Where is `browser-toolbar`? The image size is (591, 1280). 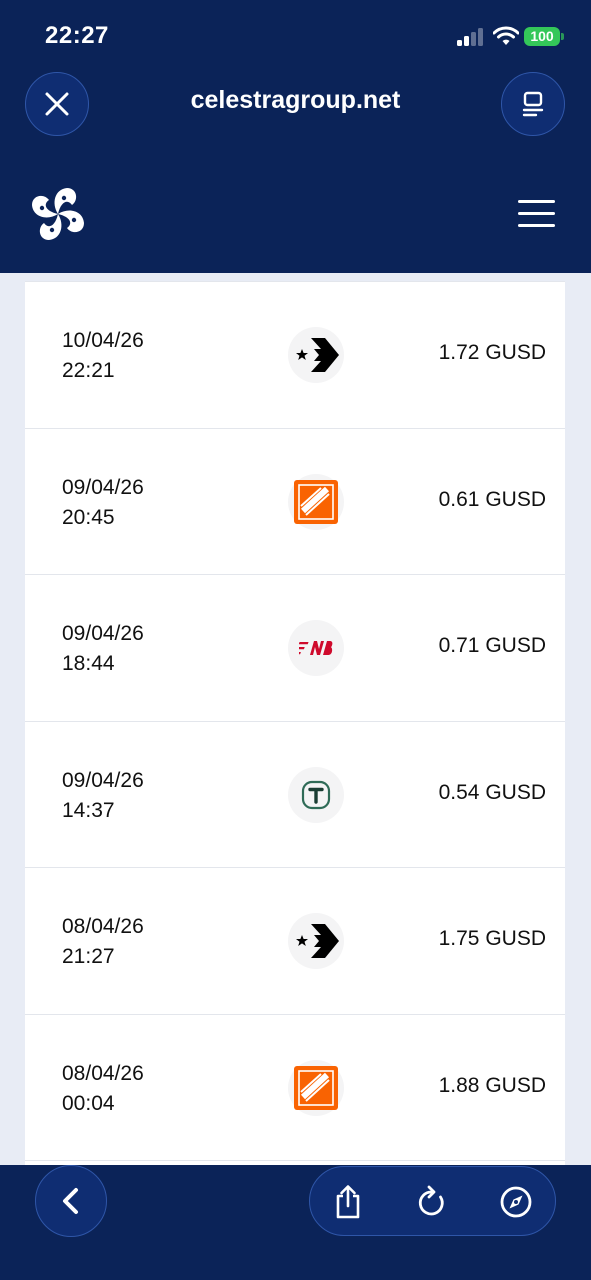 browser-toolbar is located at coordinates (295, 1222).